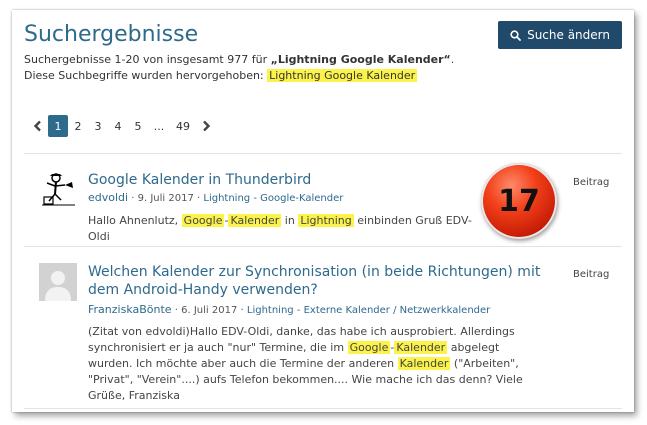  I want to click on next-page-button, so click(206, 126).